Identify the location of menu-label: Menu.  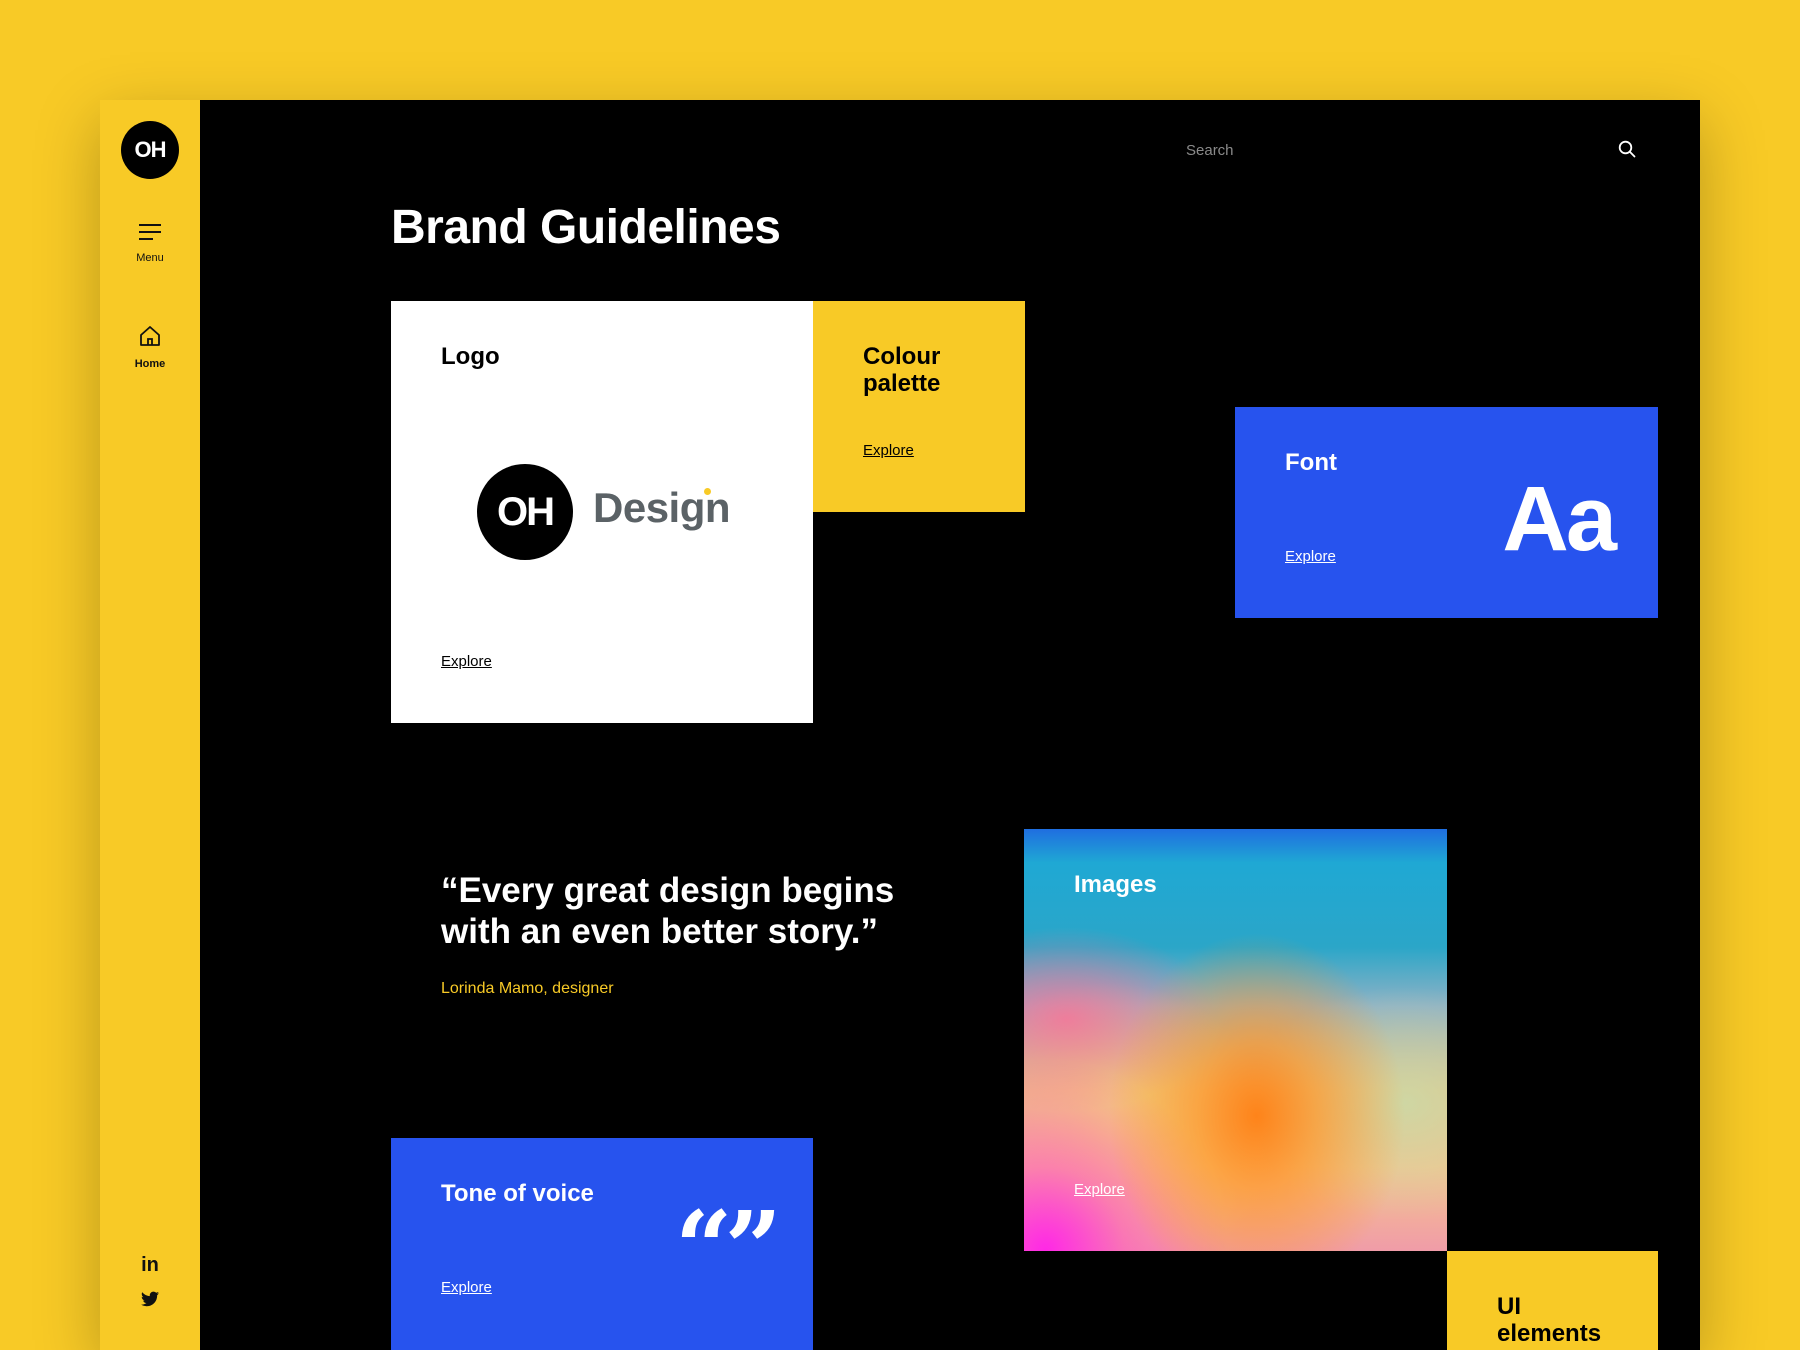
(150, 258).